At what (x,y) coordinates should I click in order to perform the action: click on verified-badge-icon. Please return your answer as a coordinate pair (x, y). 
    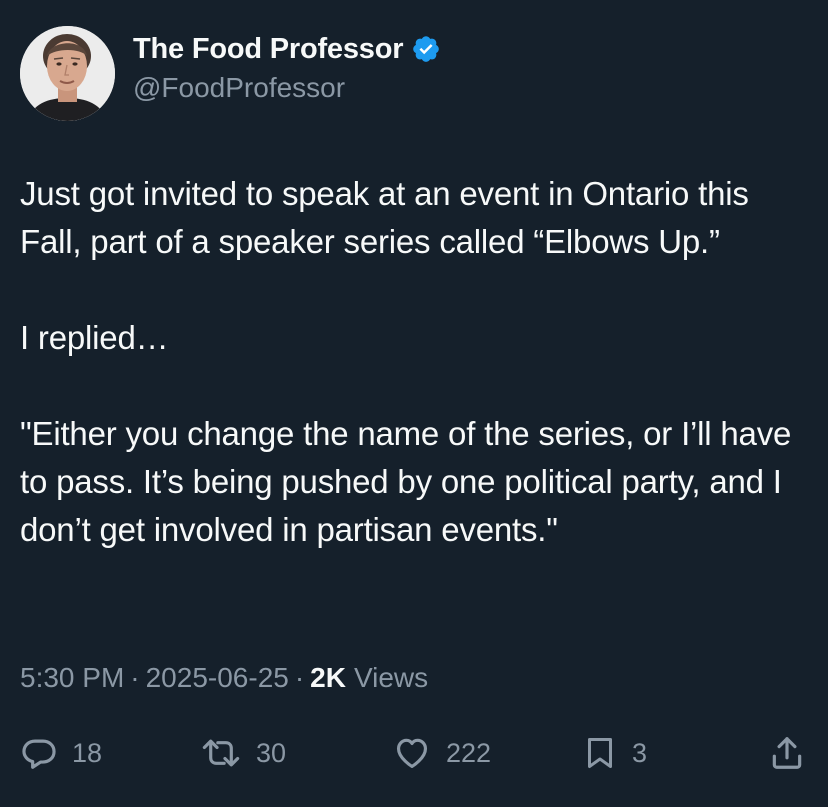
    Looking at the image, I should click on (426, 49).